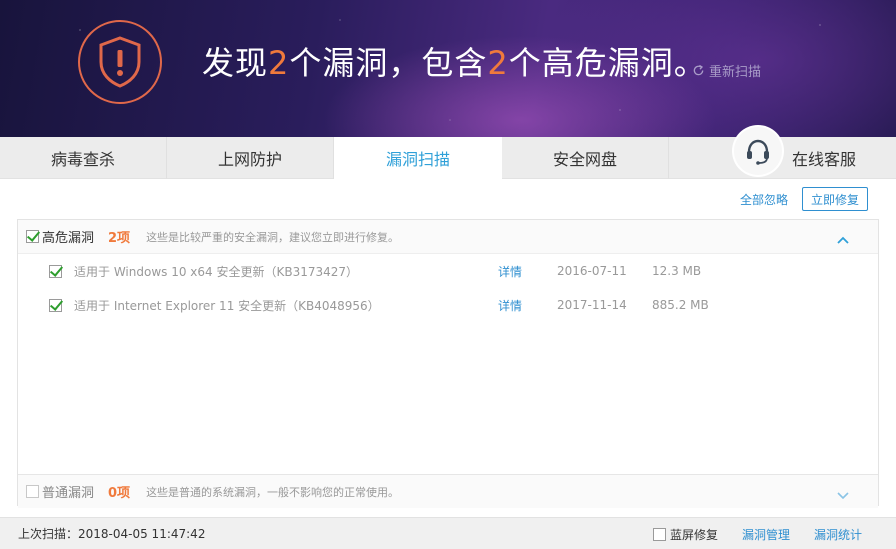  I want to click on top-actions: 全部忽略 立即修复, so click(804, 199).